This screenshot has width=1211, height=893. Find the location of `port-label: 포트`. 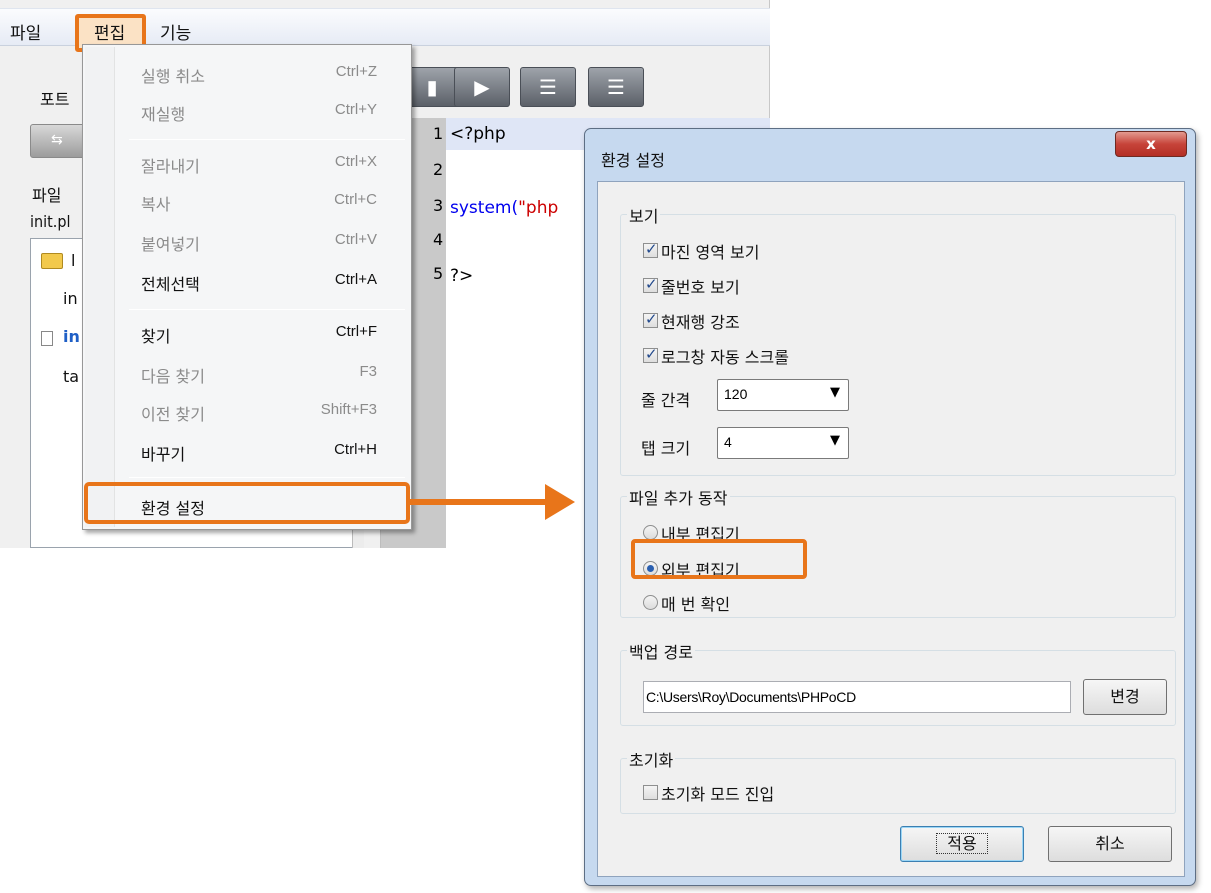

port-label: 포트 is located at coordinates (55, 99).